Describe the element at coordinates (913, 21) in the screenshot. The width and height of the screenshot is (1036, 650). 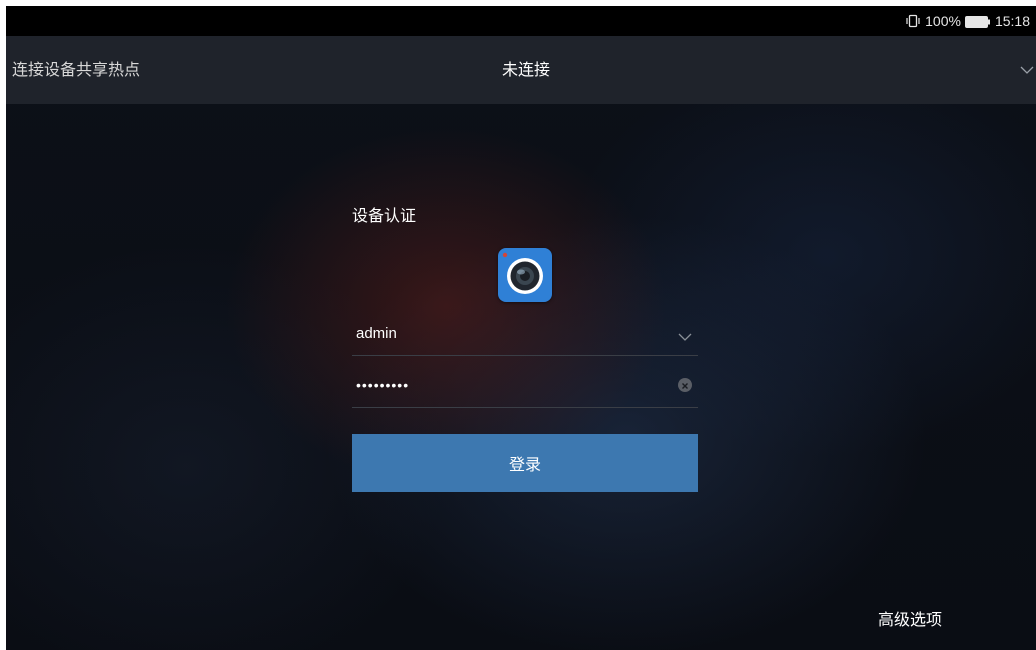
I see `vibrate-icon` at that location.